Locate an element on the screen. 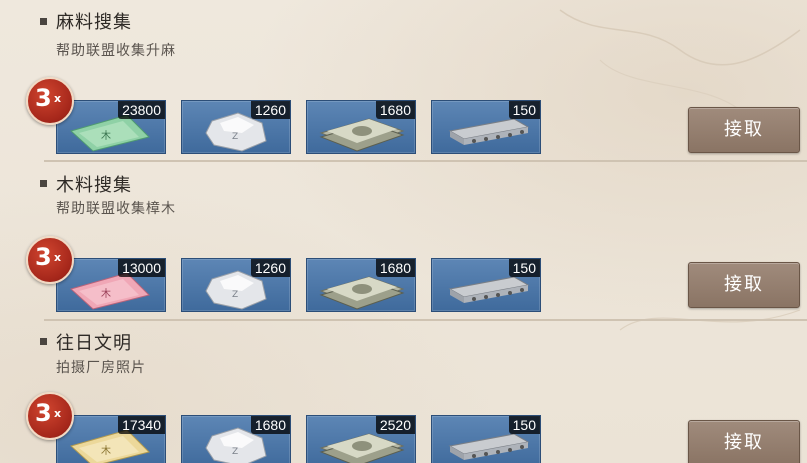 This screenshot has height=463, width=807. reward-count: 17340 is located at coordinates (141, 425).